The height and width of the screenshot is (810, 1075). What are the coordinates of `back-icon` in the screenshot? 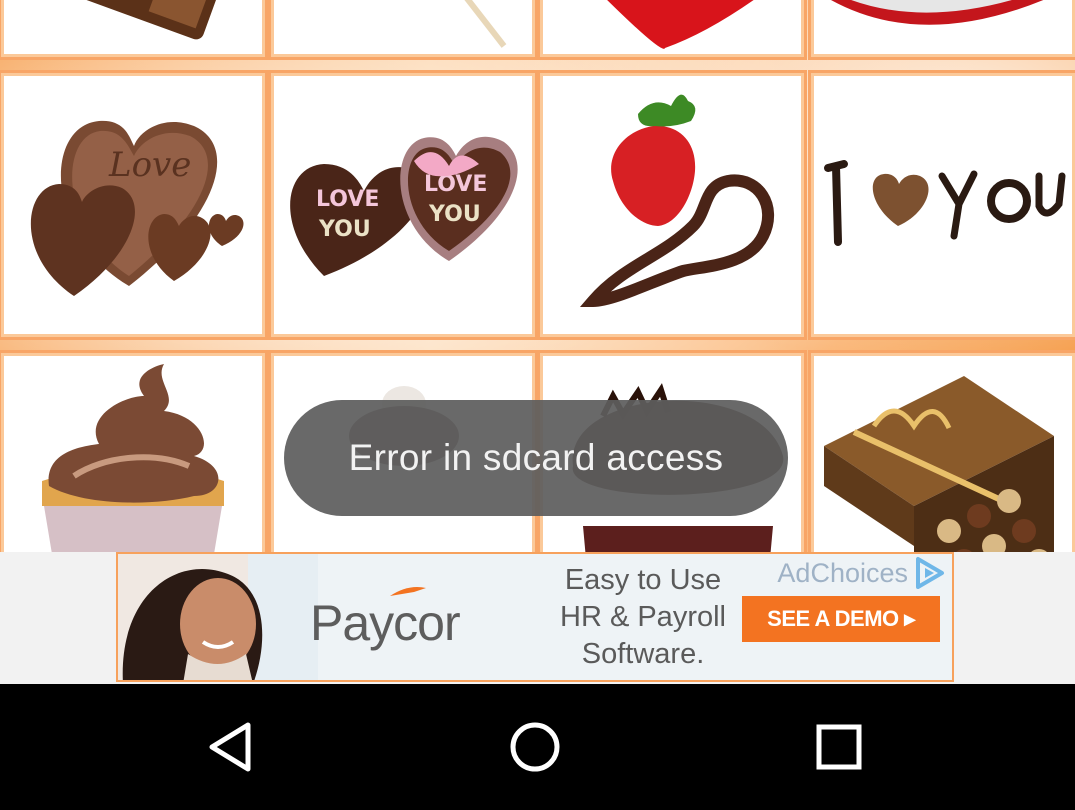 It's located at (230, 747).